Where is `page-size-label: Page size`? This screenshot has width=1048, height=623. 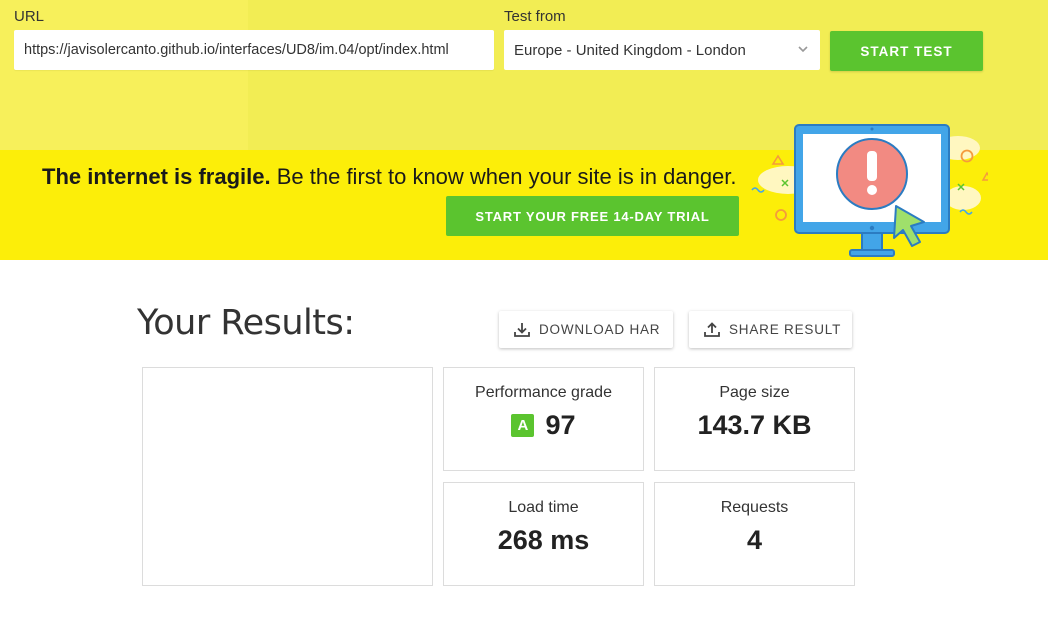
page-size-label: Page size is located at coordinates (754, 392).